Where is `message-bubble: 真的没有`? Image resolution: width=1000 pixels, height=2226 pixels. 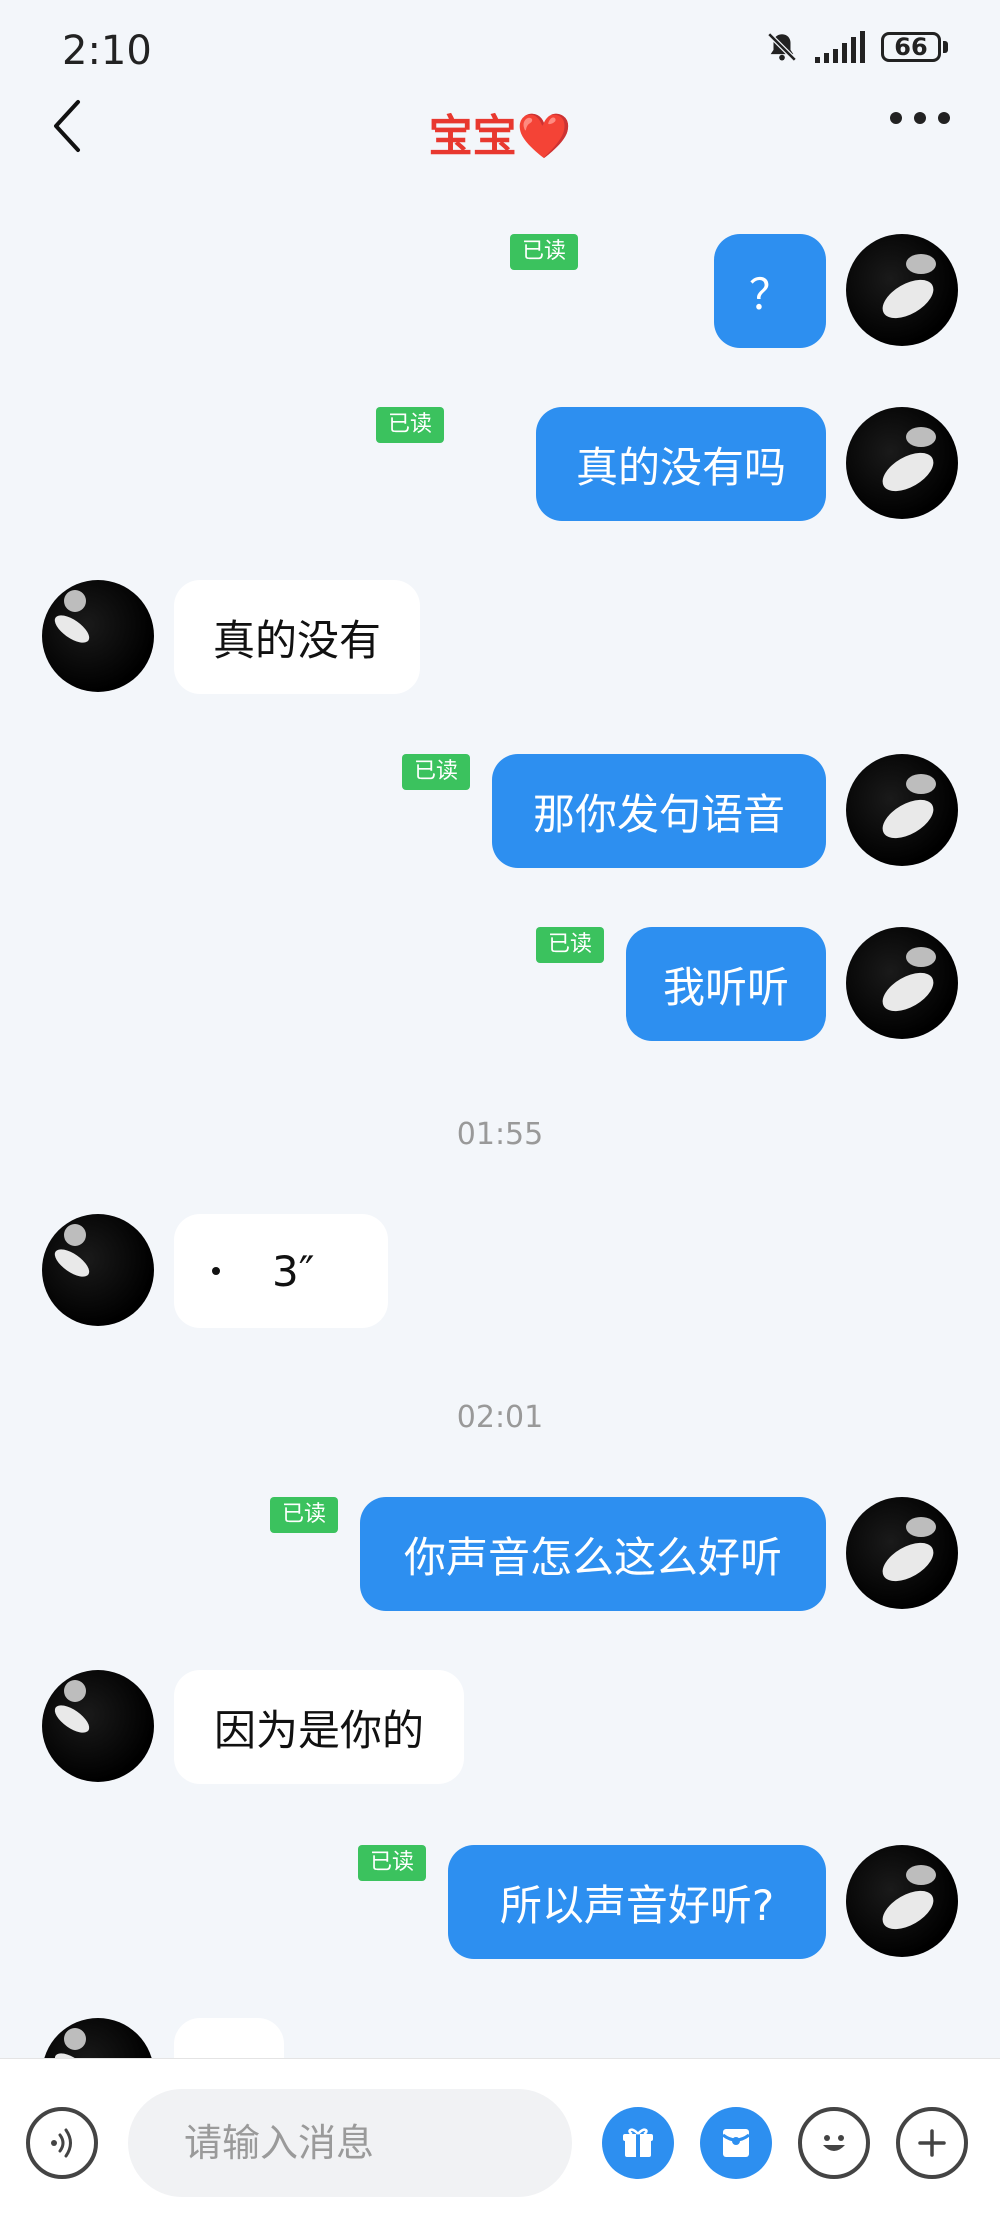
message-bubble: 真的没有 is located at coordinates (297, 637).